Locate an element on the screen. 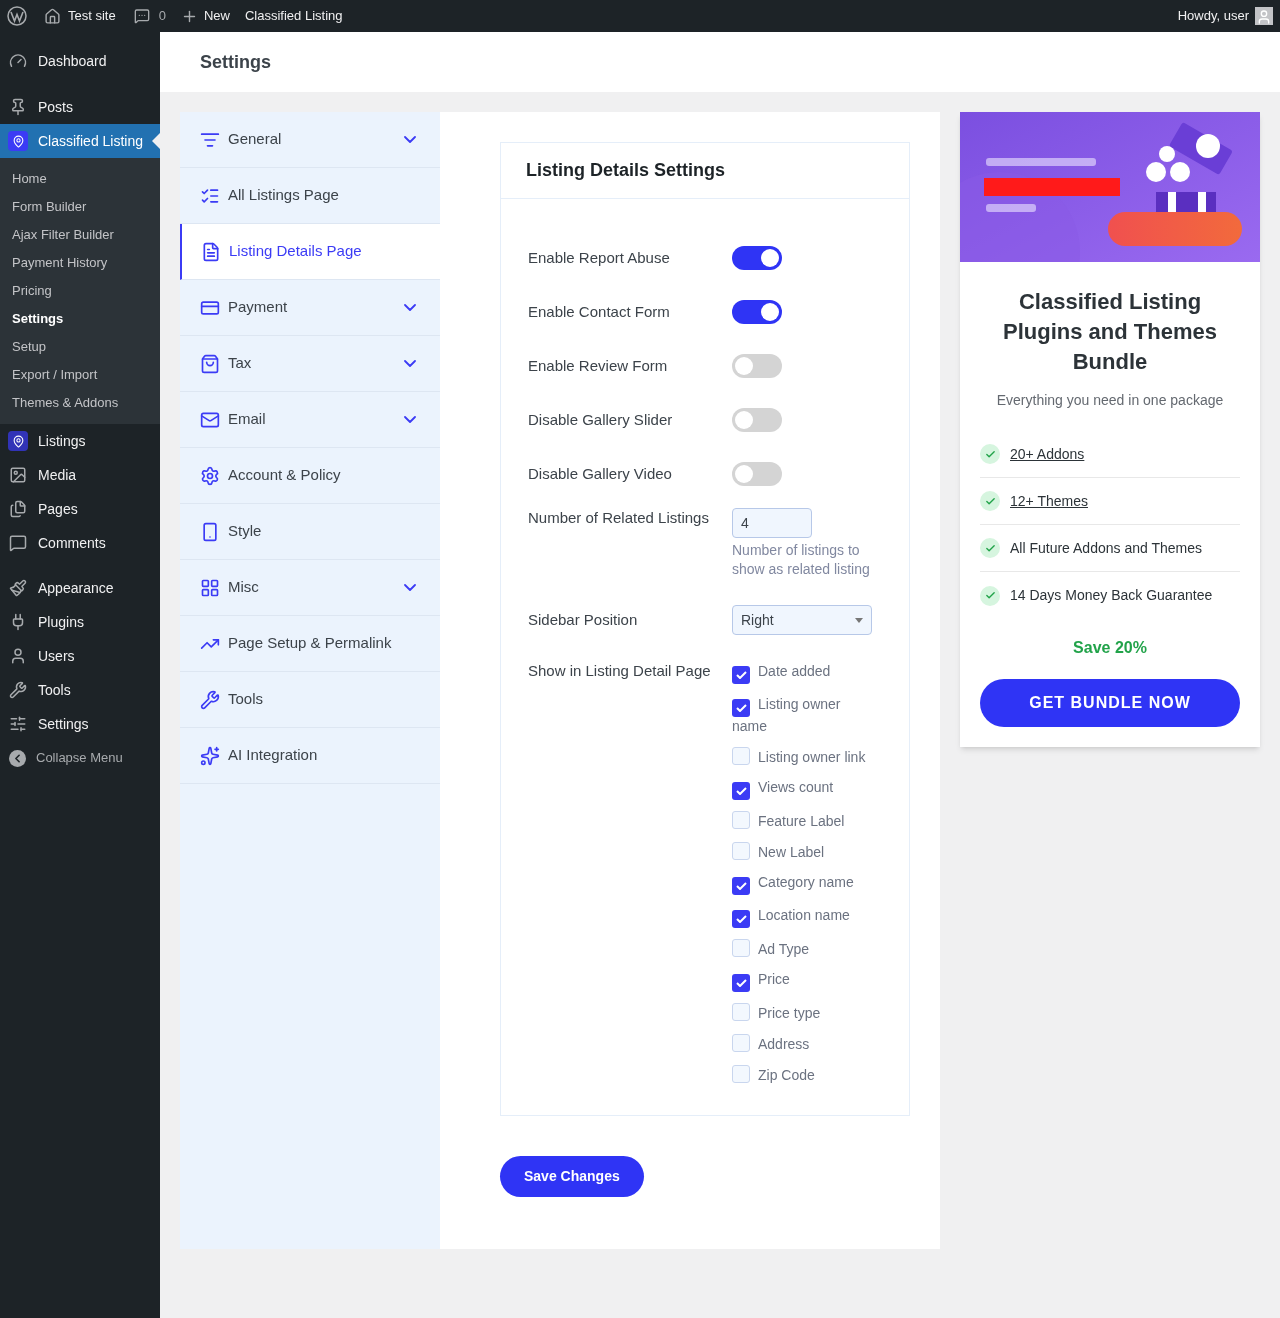 The image size is (1280, 1318). settings-icon is located at coordinates (210, 475).